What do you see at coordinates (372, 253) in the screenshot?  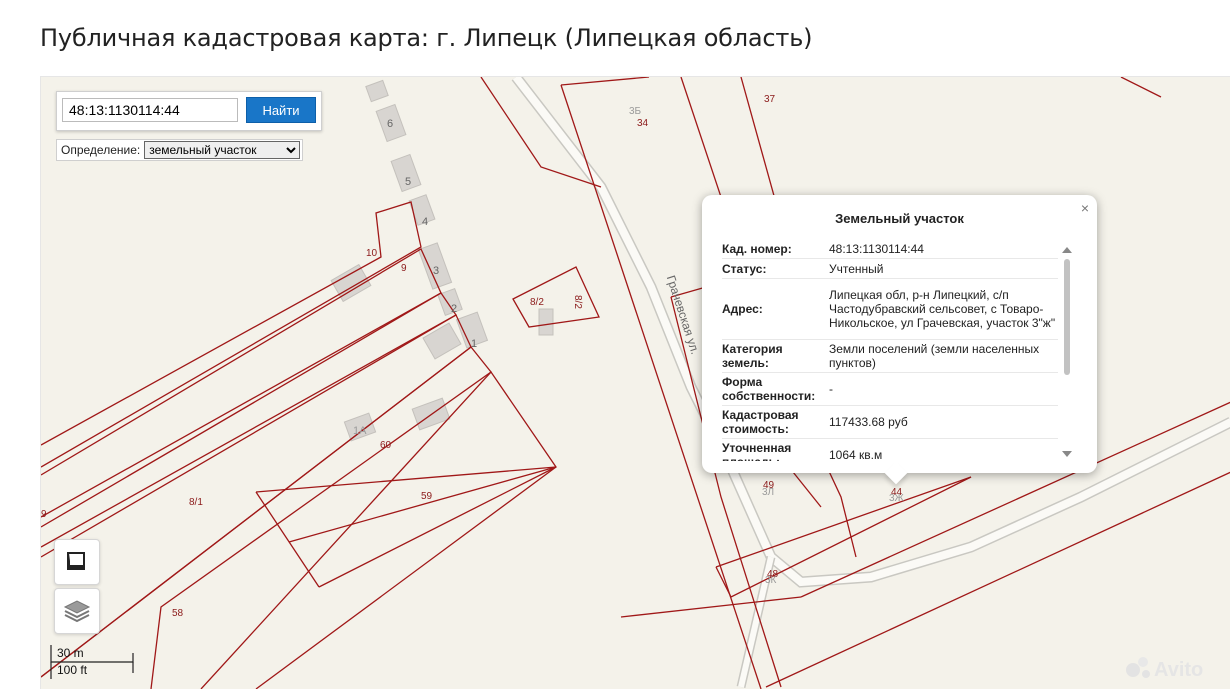 I see `parcel-label: 10` at bounding box center [372, 253].